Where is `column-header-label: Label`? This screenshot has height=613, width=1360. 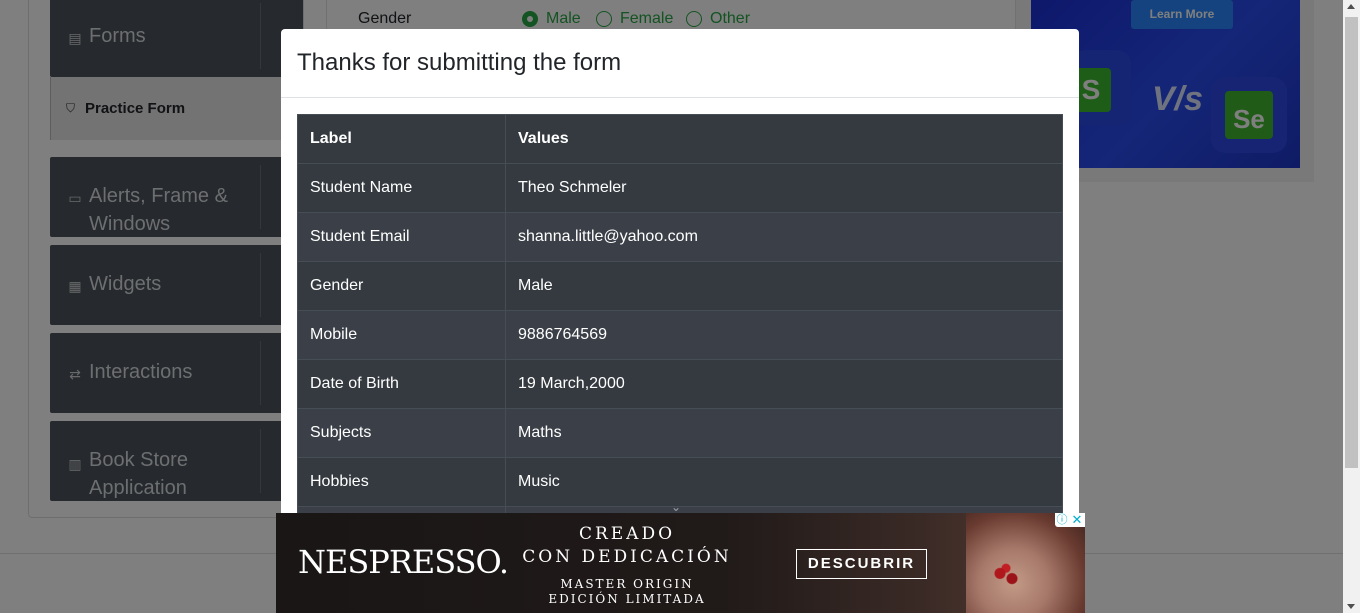
column-header-label: Label is located at coordinates (401, 139).